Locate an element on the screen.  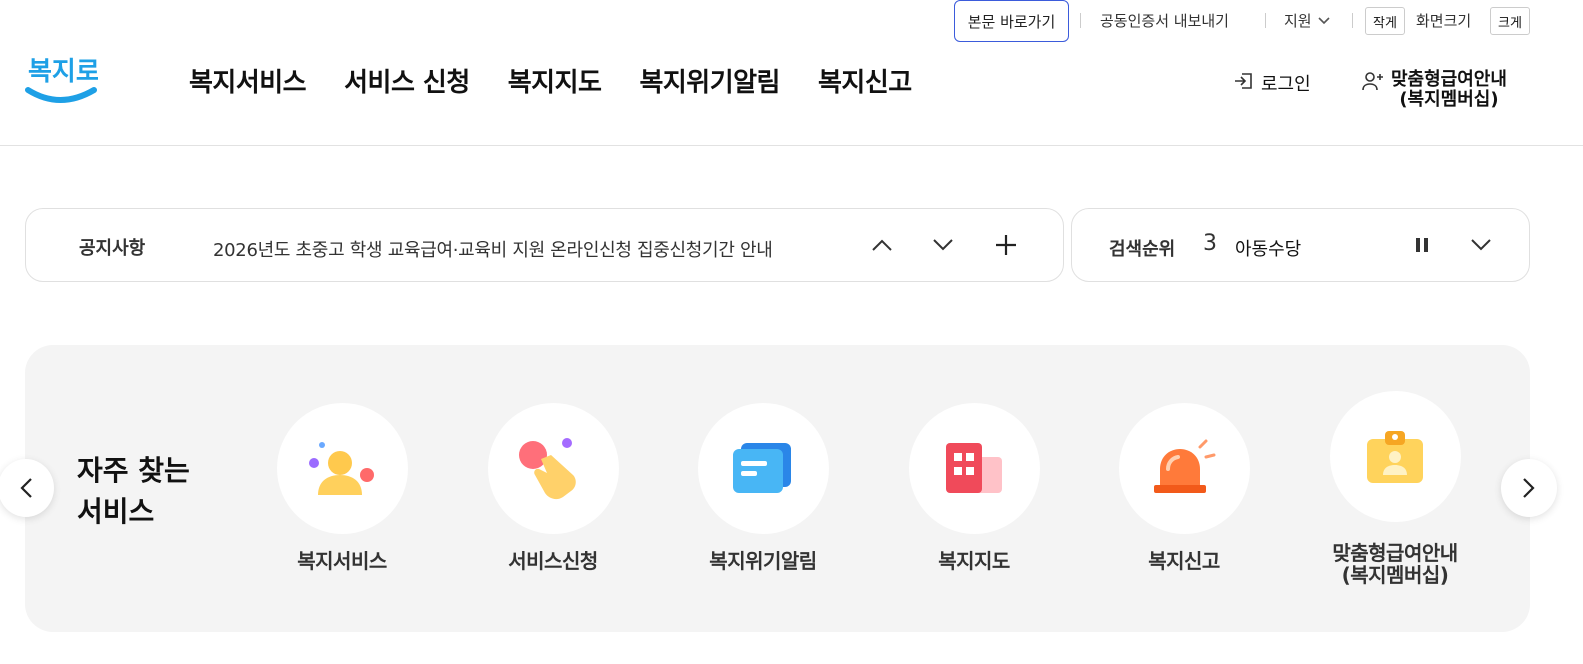
panel-title-line1: 자주 찾는 is located at coordinates (133, 470).